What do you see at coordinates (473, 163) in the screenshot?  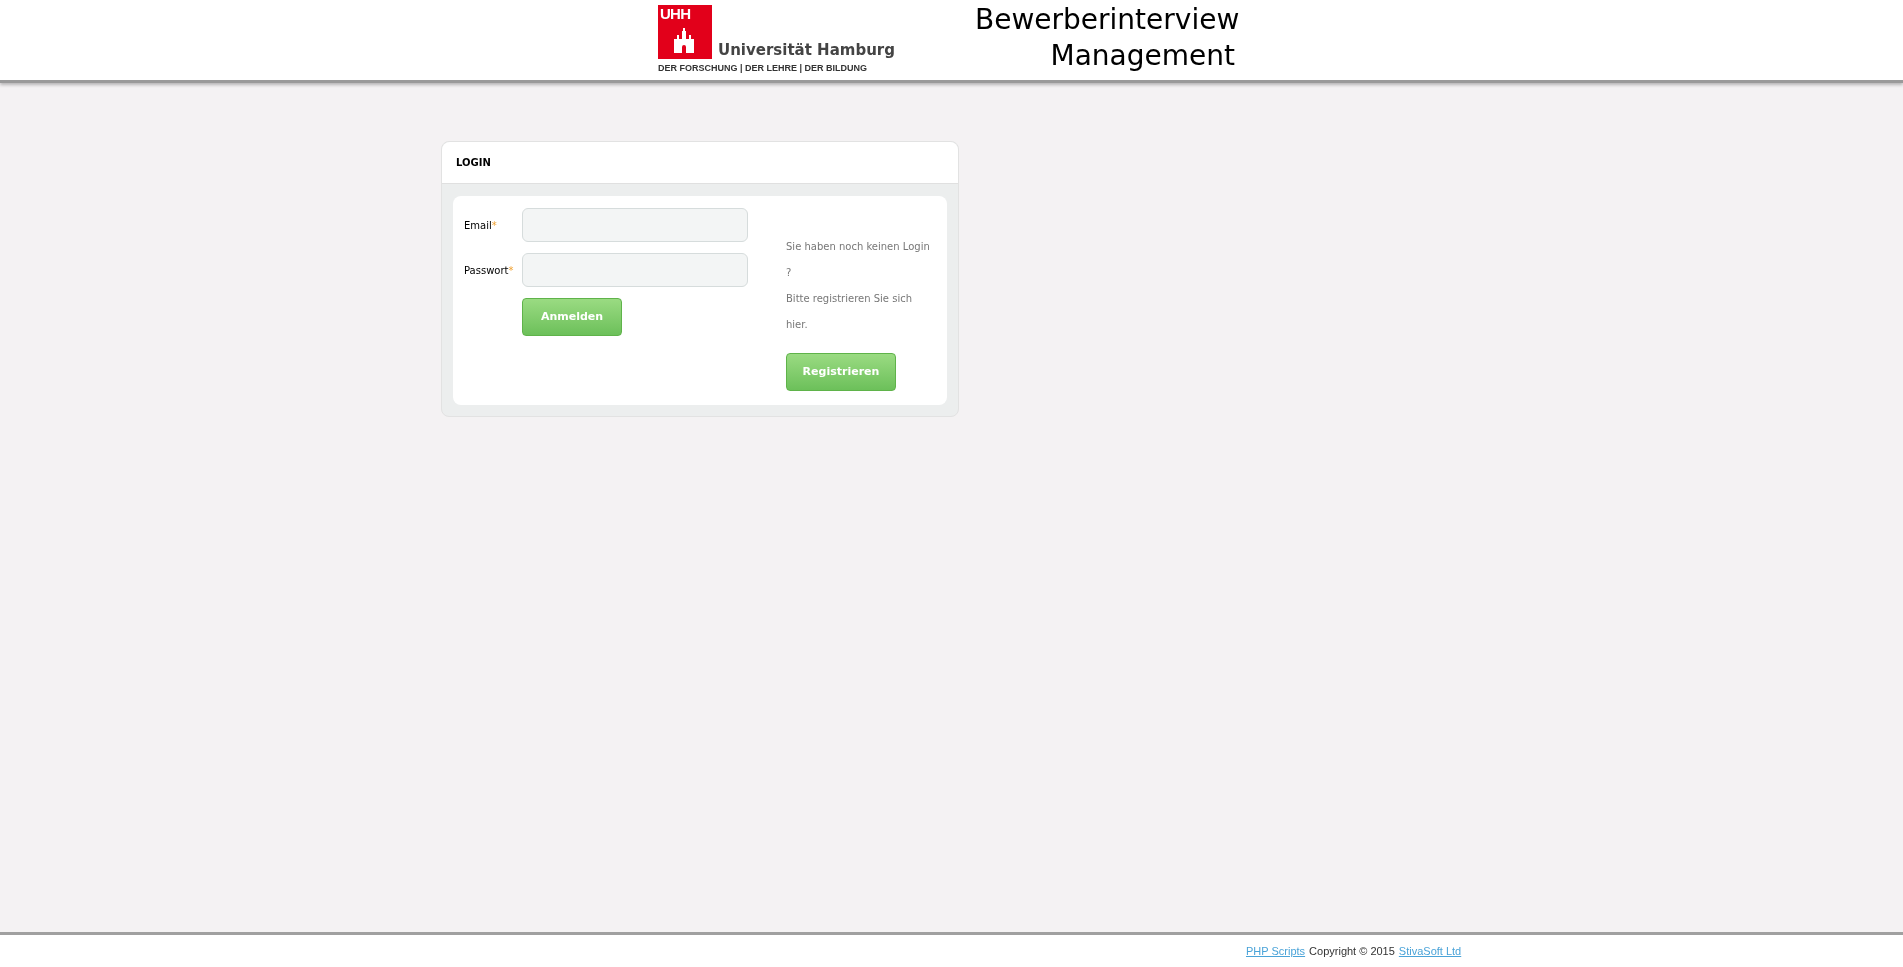 I see `panel-title: LOGIN` at bounding box center [473, 163].